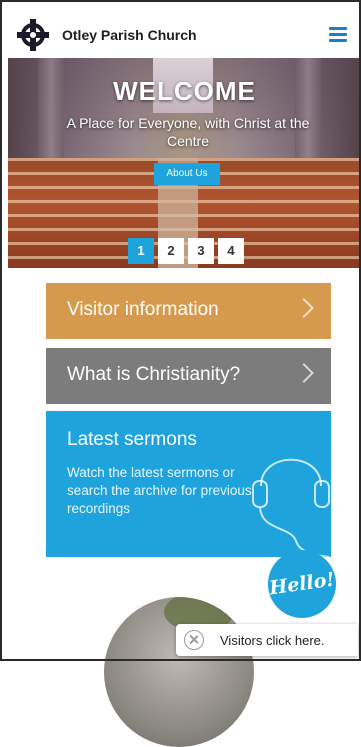 This screenshot has width=361, height=747. I want to click on visitors-prompt-bar: Visitors click here., so click(267, 640).